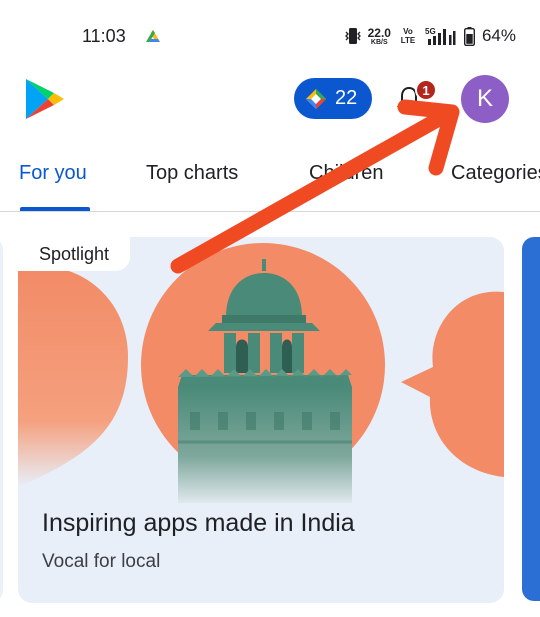 The width and height of the screenshot is (540, 617). I want to click on google-drive-icon, so click(153, 36).